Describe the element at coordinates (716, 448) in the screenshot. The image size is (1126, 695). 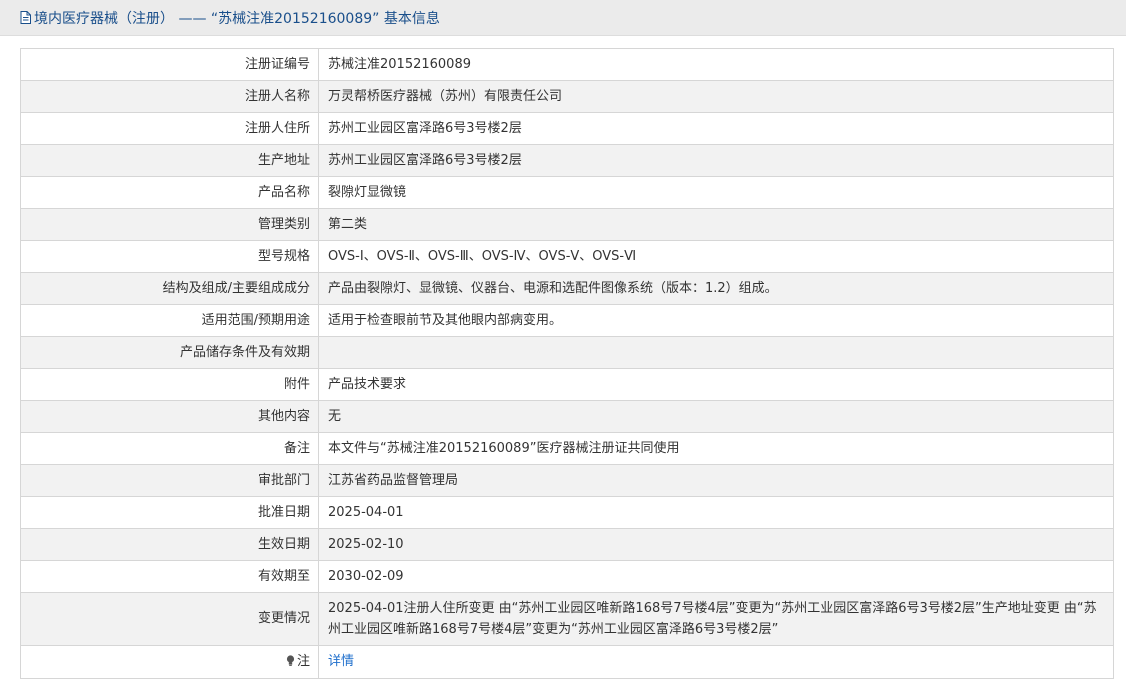
I see `row-value: 本文件与“苏械注准20152160089”医疗器械注册证共同使用` at that location.